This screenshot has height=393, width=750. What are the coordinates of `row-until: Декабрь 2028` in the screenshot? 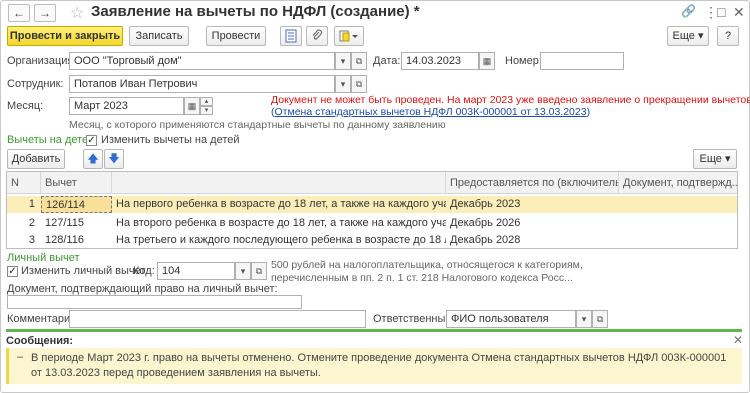 It's located at (532, 240).